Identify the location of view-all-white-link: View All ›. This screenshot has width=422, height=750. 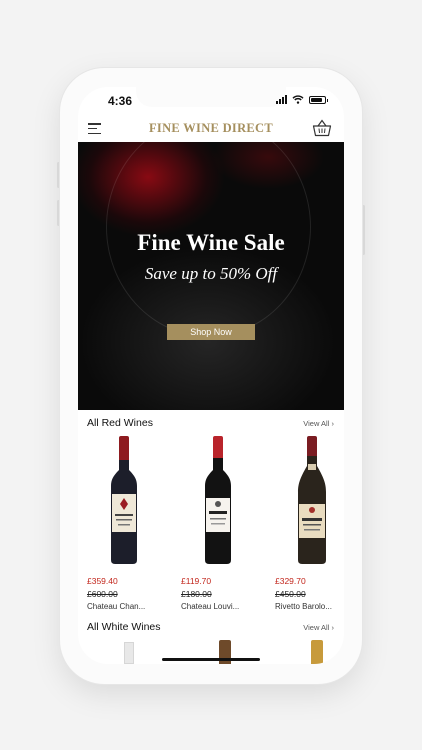
(318, 627).